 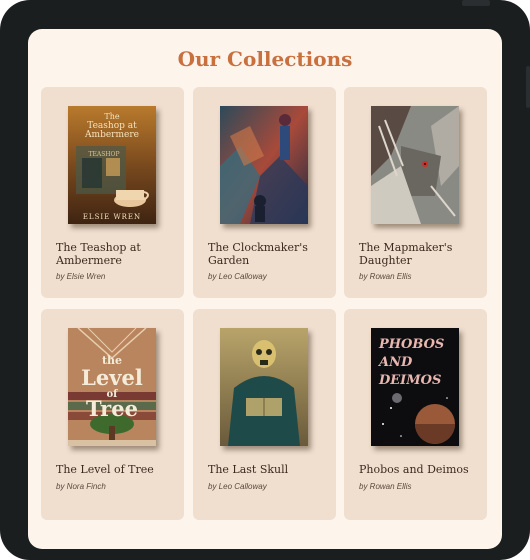 I want to click on book-title: The Clockmaker's Garden, so click(x=258, y=254).